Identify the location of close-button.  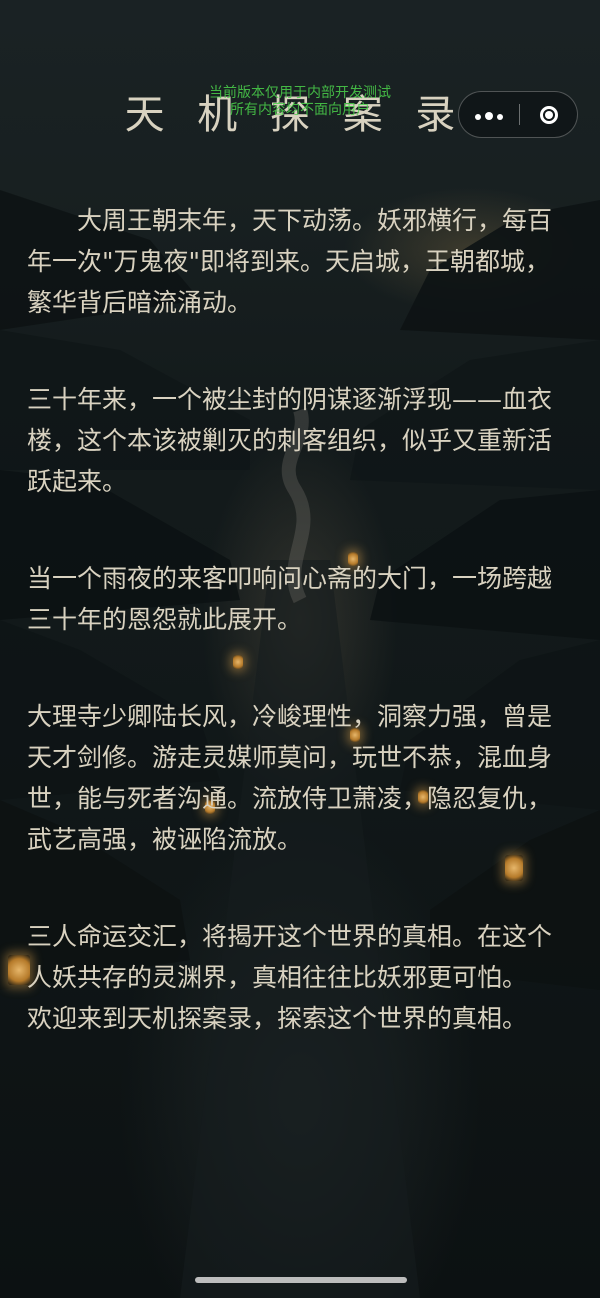
(549, 114).